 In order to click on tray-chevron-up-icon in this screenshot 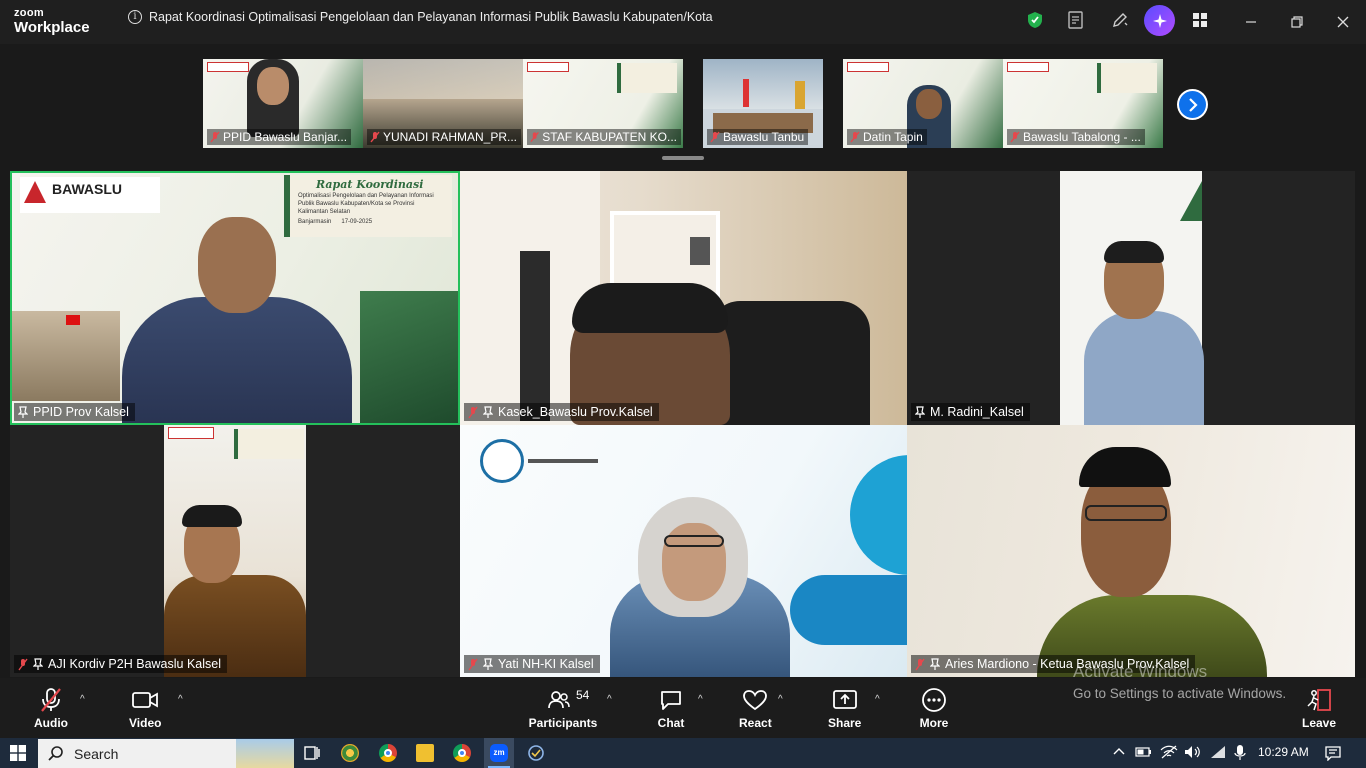, I will do `click(1119, 754)`.